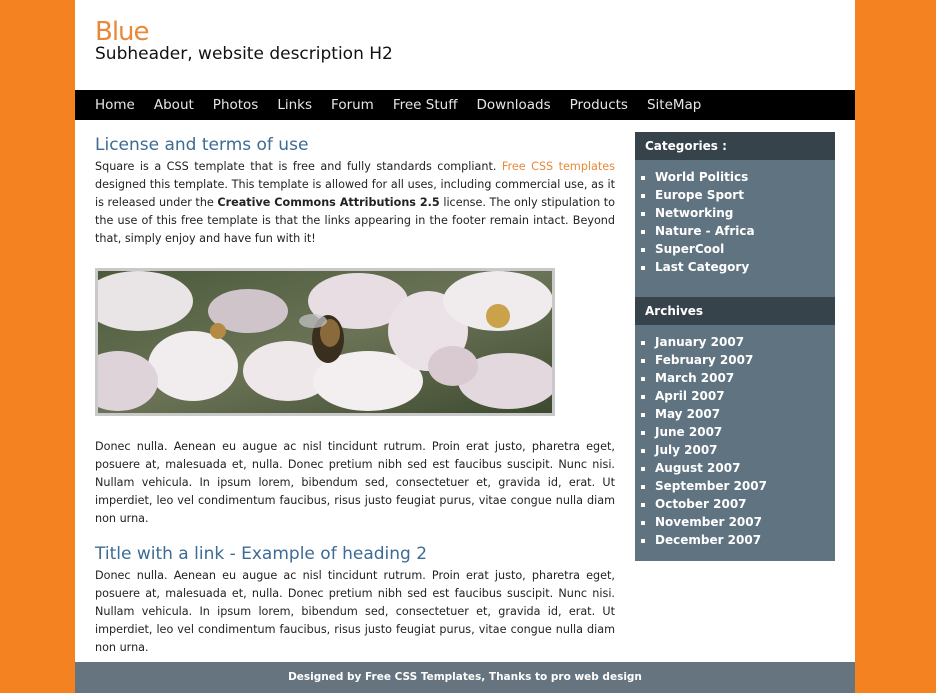 This screenshot has height=693, width=936. I want to click on nav-downloads: Downloads, so click(514, 105).